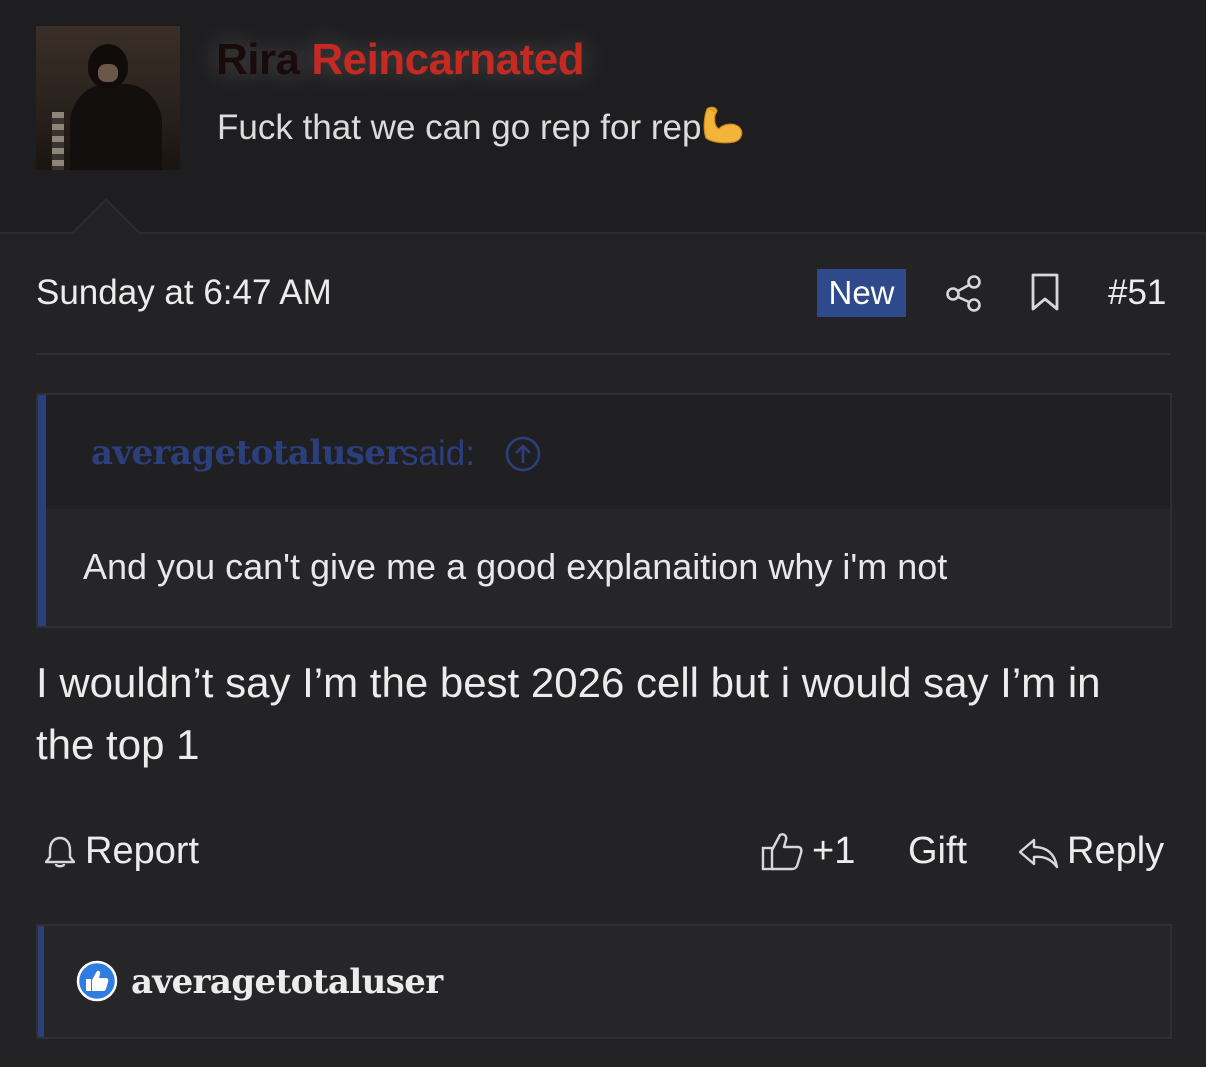 The width and height of the screenshot is (1206, 1067). I want to click on quote-said-label: said:, so click(438, 453).